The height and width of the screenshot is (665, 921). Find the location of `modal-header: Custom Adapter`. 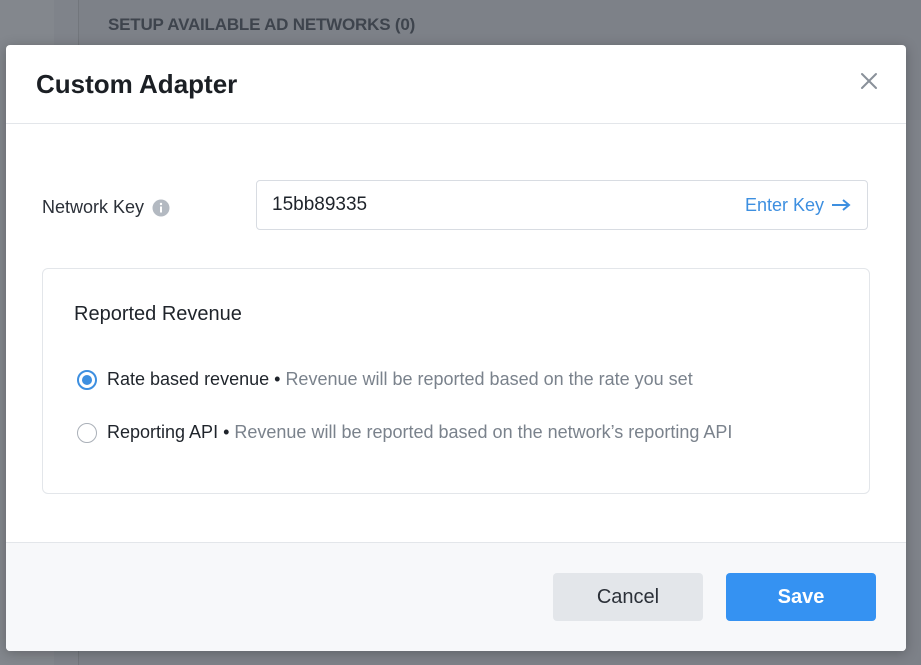

modal-header: Custom Adapter is located at coordinates (456, 84).